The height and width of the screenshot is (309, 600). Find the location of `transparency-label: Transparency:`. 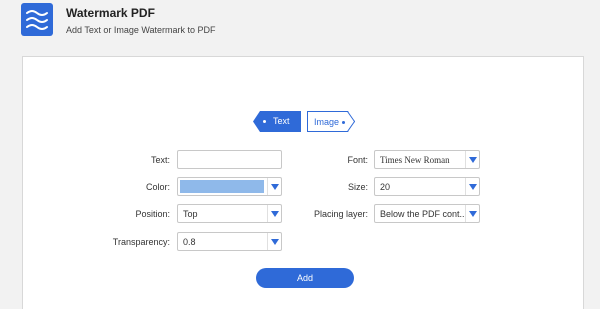

transparency-label: Transparency: is located at coordinates (141, 242).